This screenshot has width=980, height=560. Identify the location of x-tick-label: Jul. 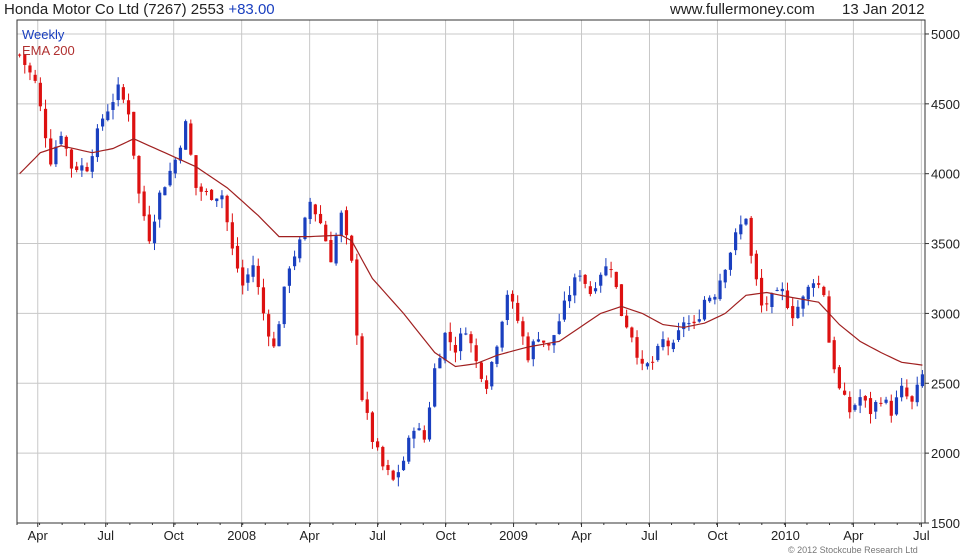
(377, 535).